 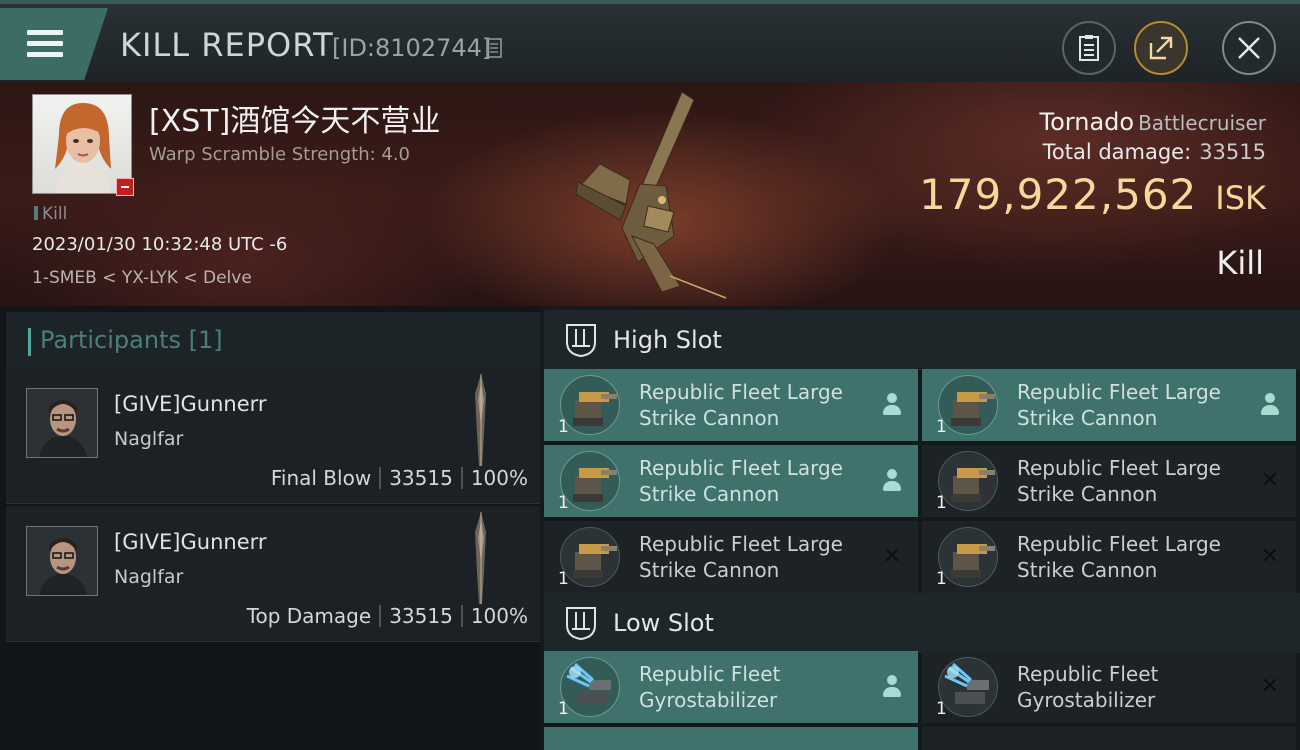 I want to click on participant-stats: Top Damage 33515 100%, so click(x=387, y=616).